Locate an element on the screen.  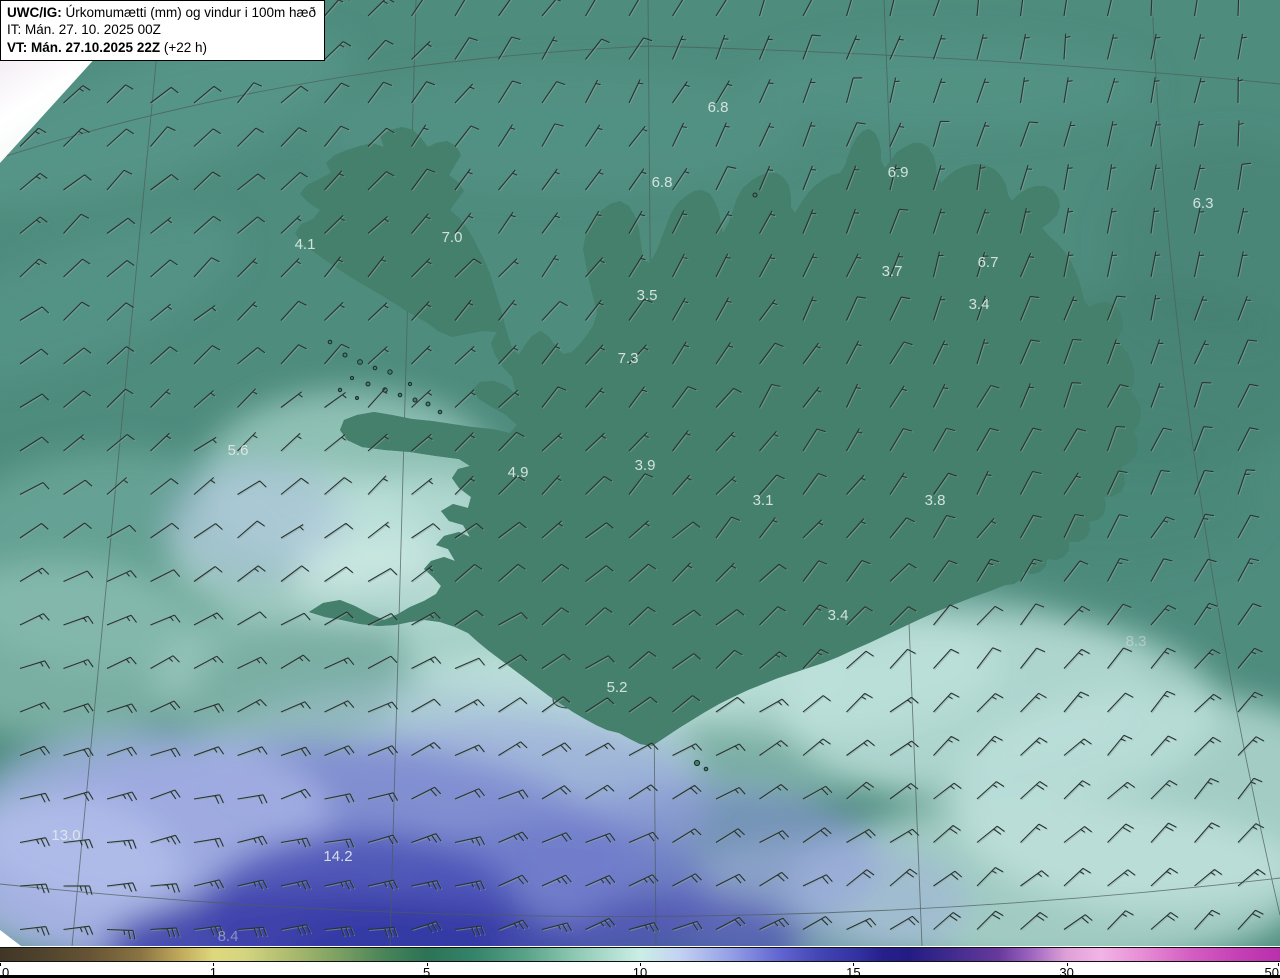
title-line-init: IT: Mán. 27. 10. 2025 00Z is located at coordinates (161, 29).